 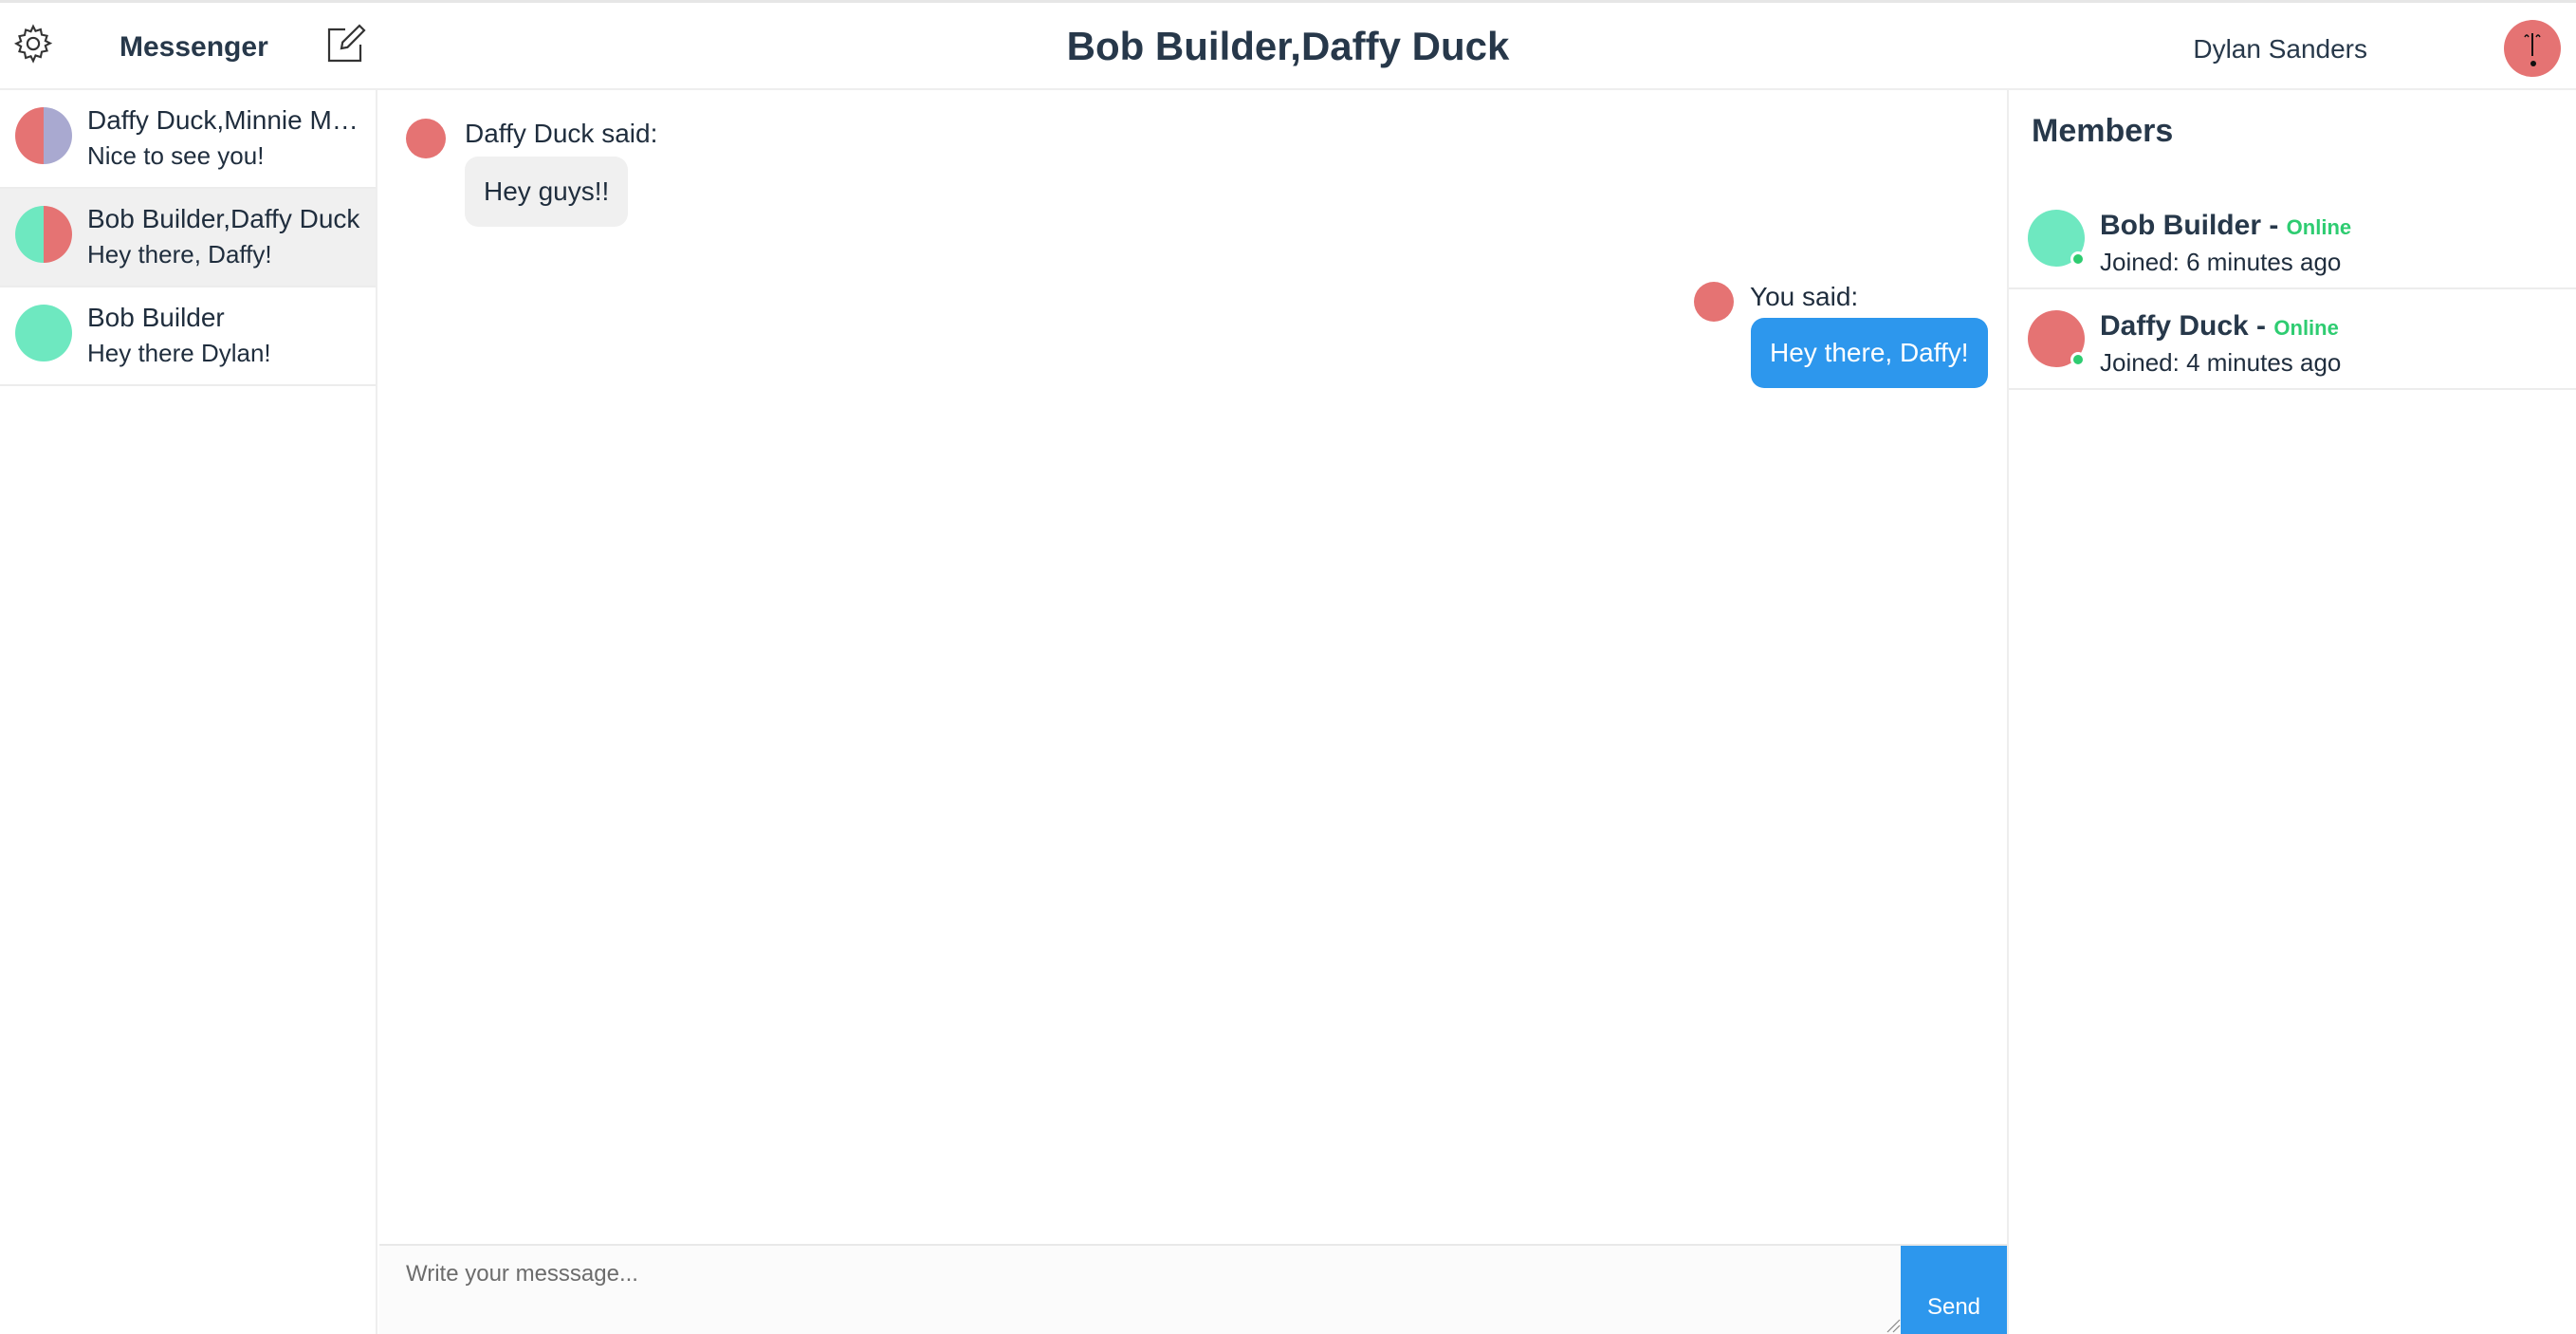 What do you see at coordinates (2174, 326) in the screenshot?
I see `member-name: Daffy Duck` at bounding box center [2174, 326].